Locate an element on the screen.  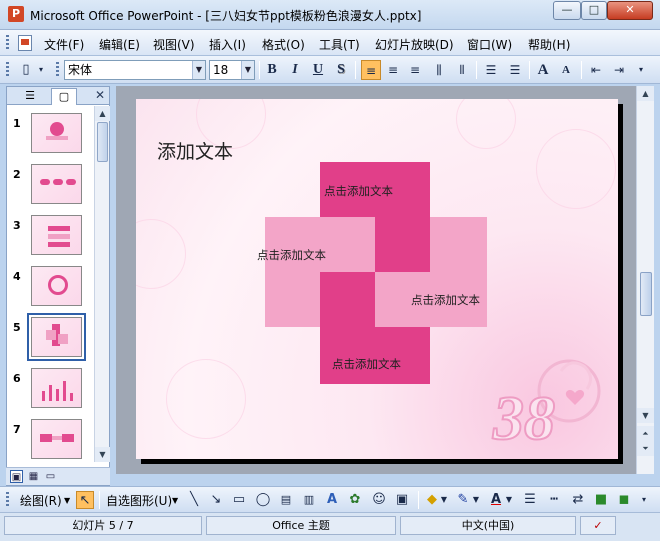
3d-style-icon: ◼ is located at coordinates (624, 500).